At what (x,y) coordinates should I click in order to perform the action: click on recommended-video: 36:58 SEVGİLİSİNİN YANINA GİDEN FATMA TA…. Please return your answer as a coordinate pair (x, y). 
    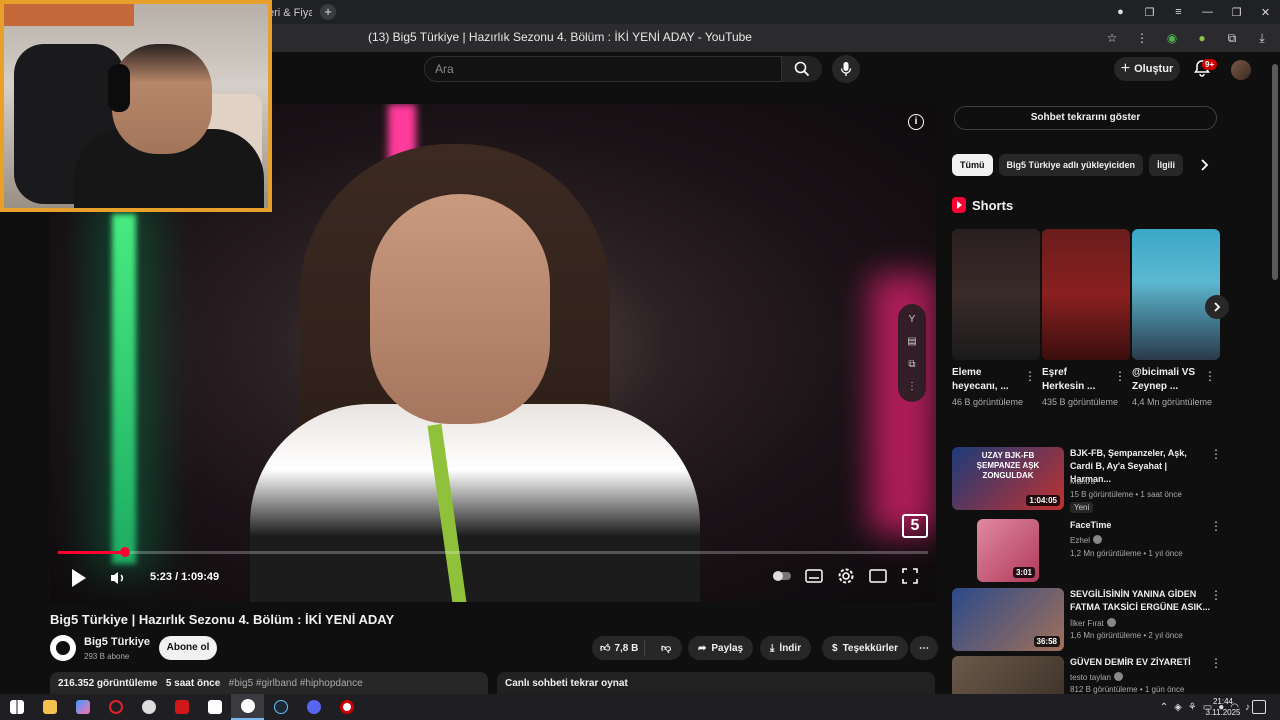
    Looking at the image, I should click on (1087, 621).